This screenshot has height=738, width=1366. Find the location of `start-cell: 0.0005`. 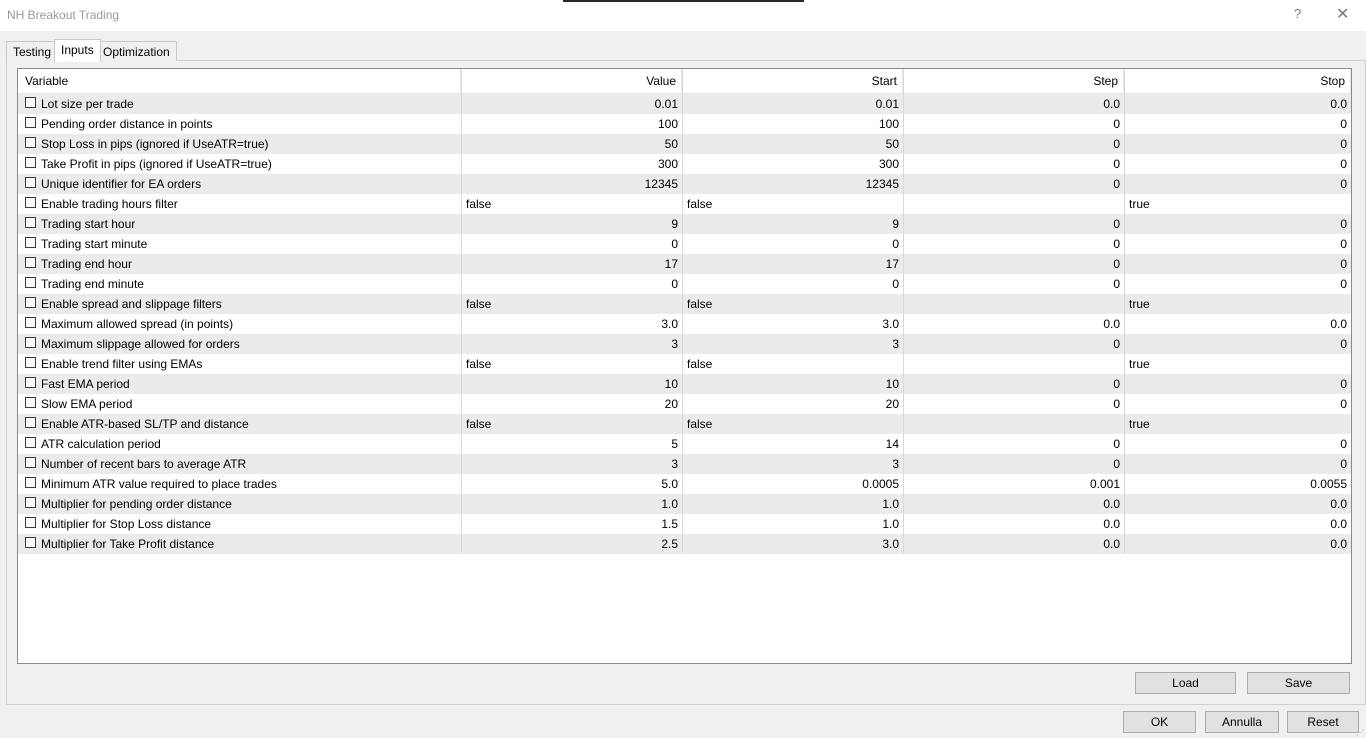

start-cell: 0.0005 is located at coordinates (792, 484).